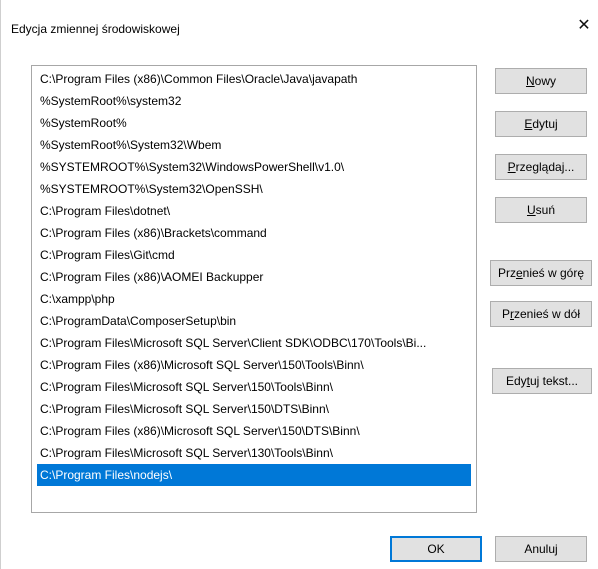 The height and width of the screenshot is (569, 598). I want to click on new-button: Nowy, so click(541, 81).